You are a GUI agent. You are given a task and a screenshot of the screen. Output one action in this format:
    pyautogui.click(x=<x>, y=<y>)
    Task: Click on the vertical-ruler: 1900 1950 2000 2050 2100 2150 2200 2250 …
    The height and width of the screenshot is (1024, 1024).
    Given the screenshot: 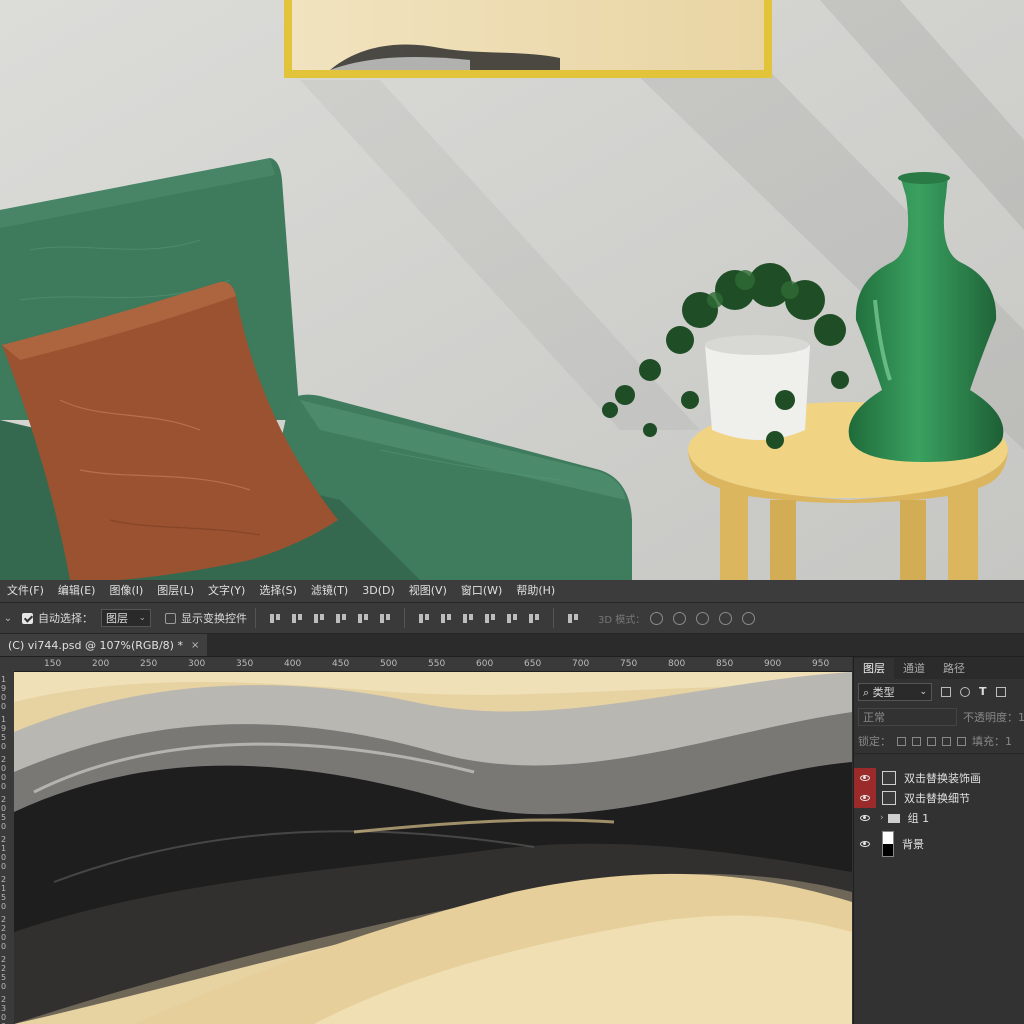 What is the action you would take?
    pyautogui.click(x=7, y=847)
    